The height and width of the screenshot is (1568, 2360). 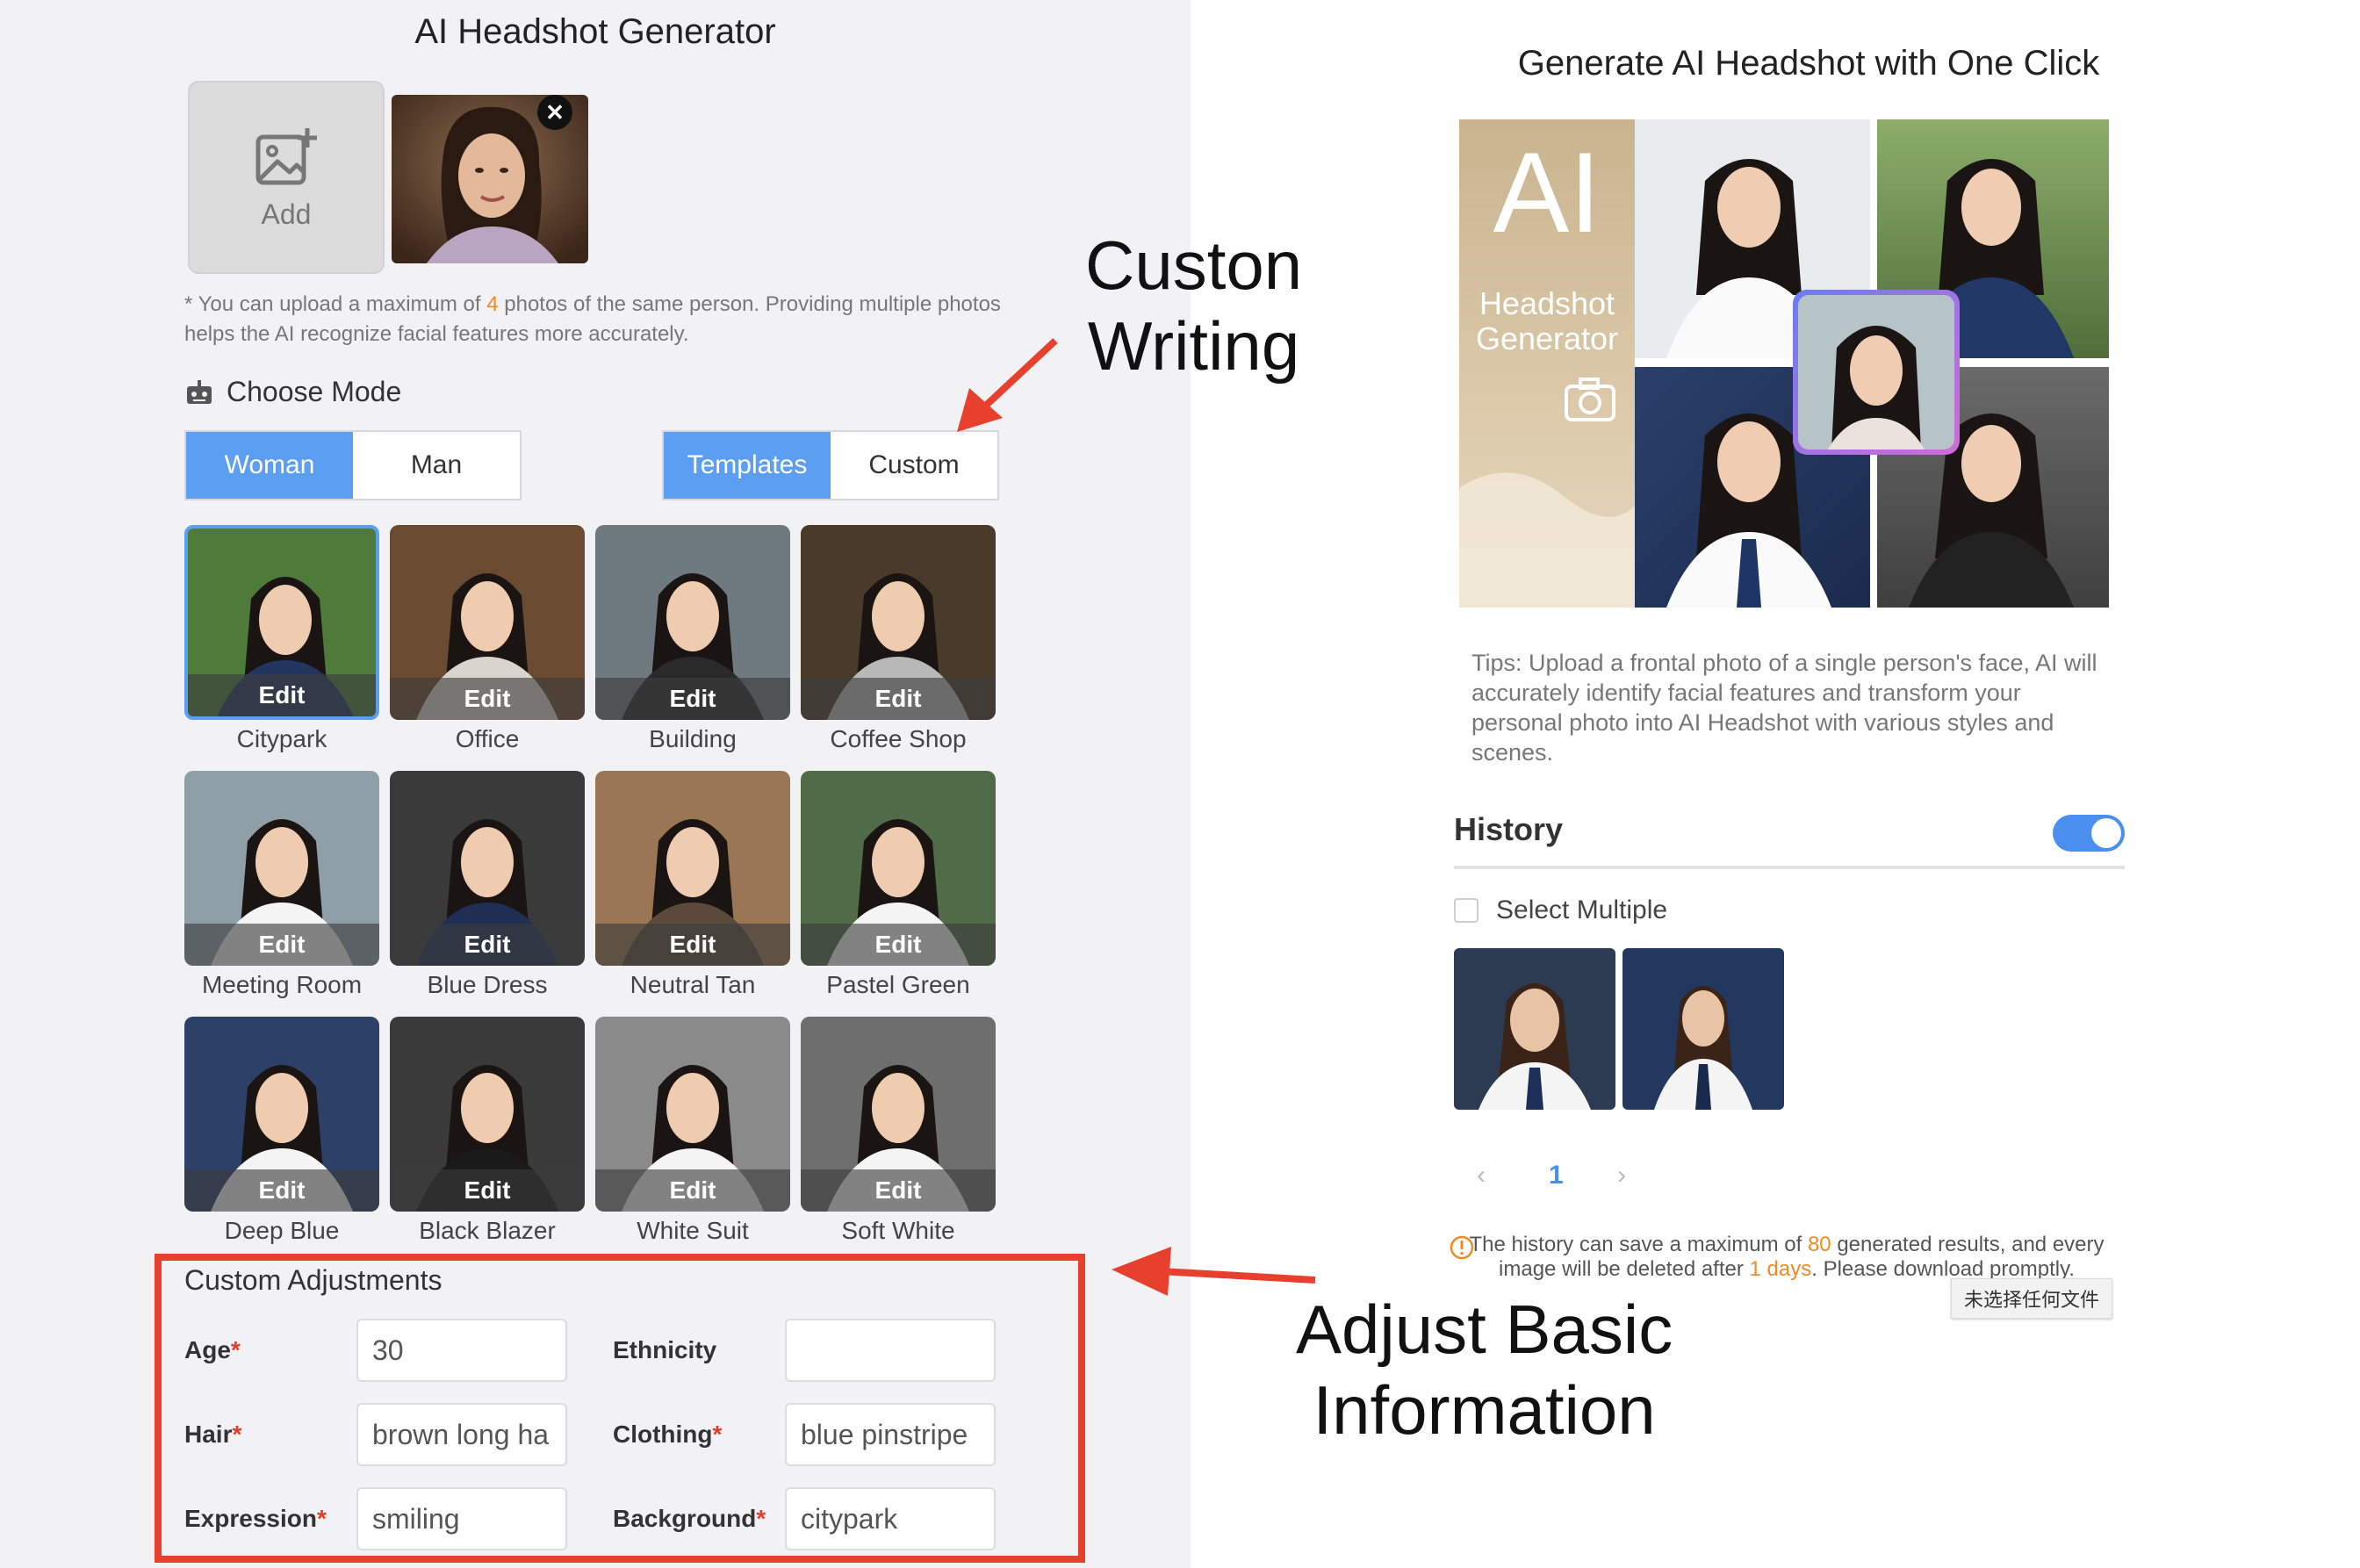 I want to click on prev-page-button: ‹, so click(x=1481, y=1175).